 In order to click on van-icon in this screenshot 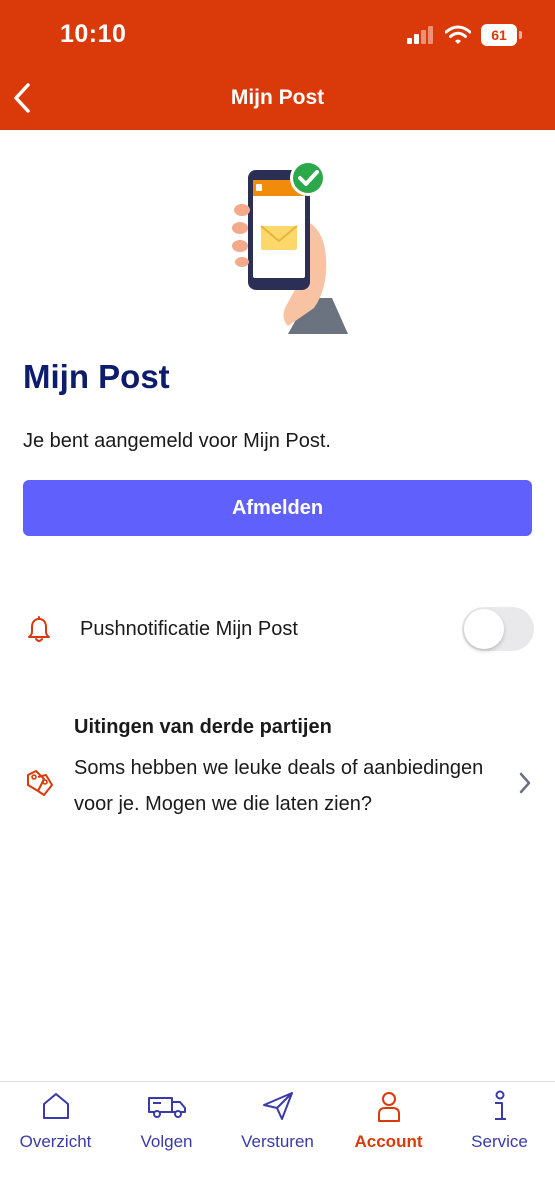, I will do `click(166, 1107)`.